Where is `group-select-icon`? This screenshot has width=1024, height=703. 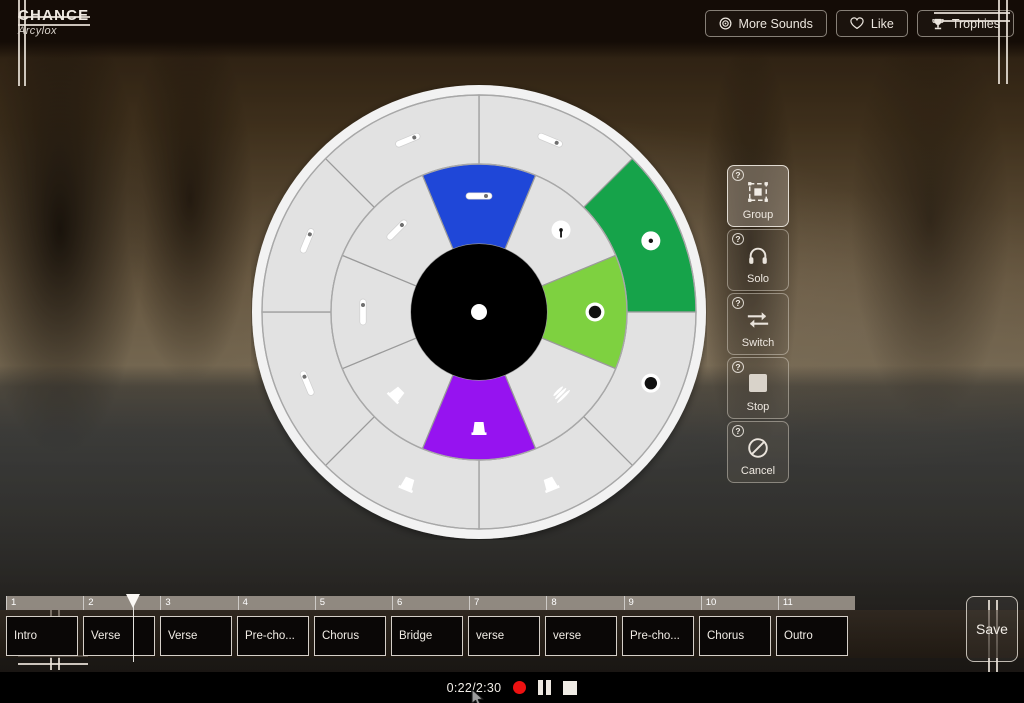
group-select-icon is located at coordinates (758, 192).